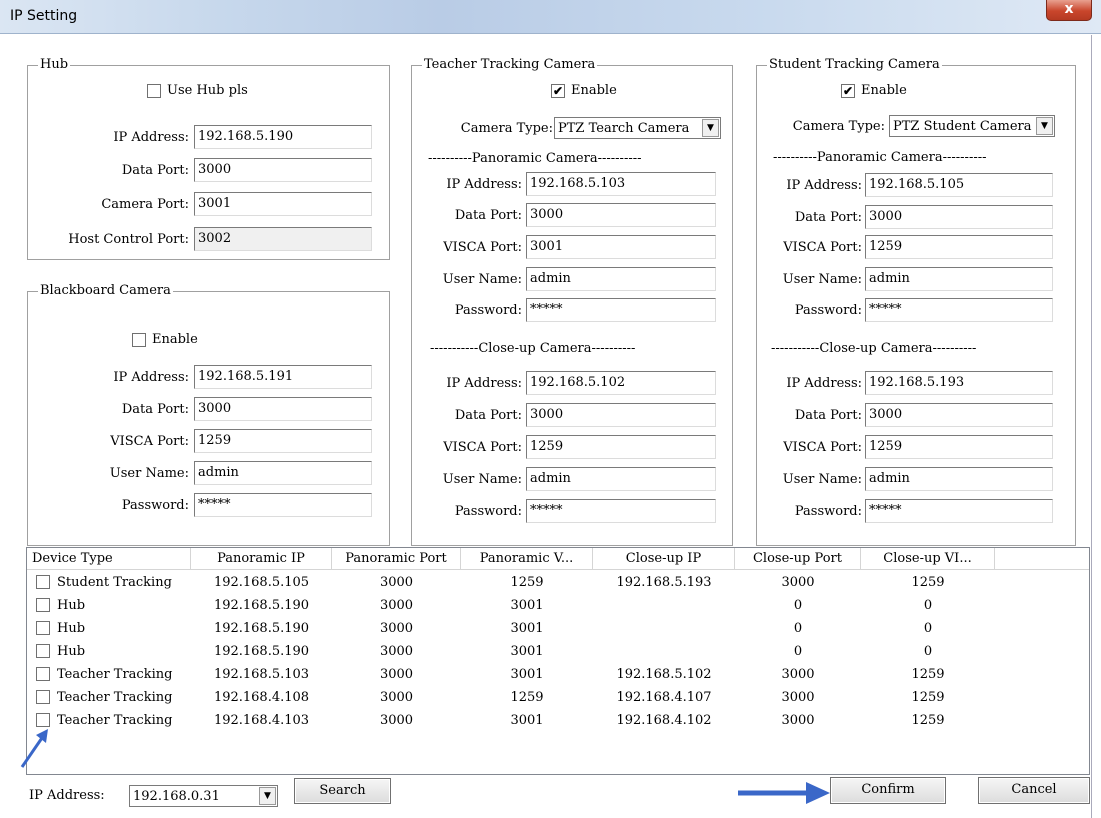 The image size is (1101, 818). I want to click on hub-host-control-field: 3002, so click(283, 239).